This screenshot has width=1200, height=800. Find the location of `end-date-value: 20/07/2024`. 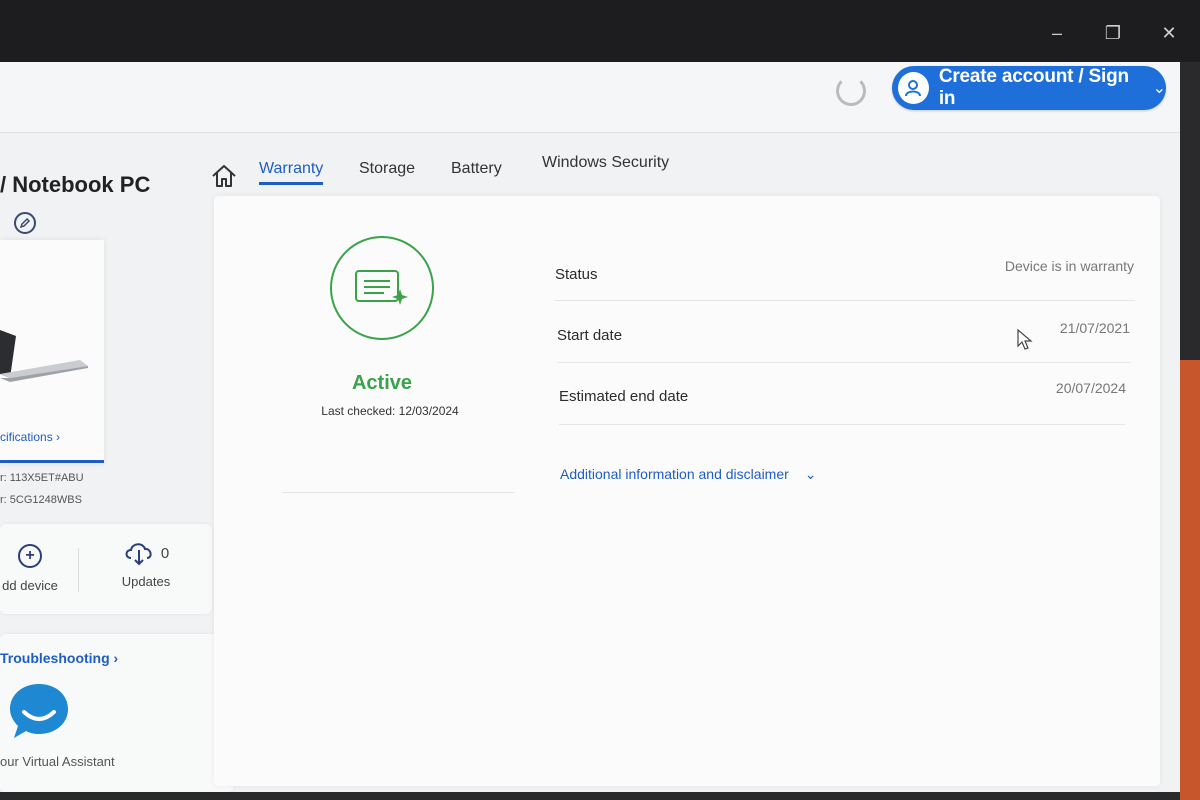

end-date-value: 20/07/2024 is located at coordinates (1090, 388).